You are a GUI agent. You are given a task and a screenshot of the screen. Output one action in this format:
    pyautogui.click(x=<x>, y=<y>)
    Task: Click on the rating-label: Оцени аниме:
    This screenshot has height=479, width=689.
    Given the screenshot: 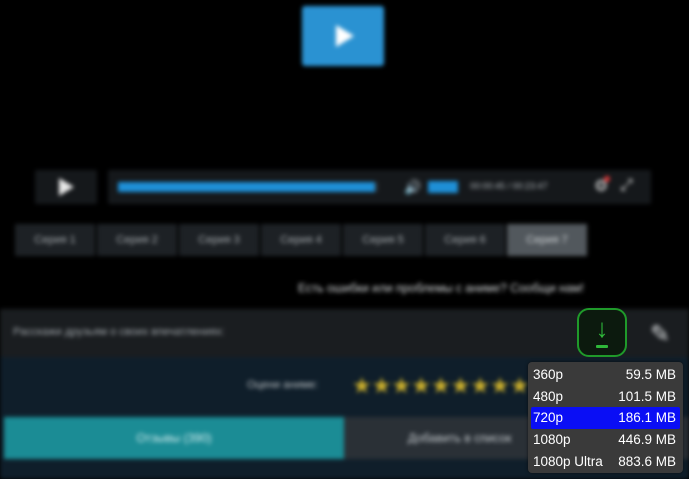 What is the action you would take?
    pyautogui.click(x=283, y=385)
    